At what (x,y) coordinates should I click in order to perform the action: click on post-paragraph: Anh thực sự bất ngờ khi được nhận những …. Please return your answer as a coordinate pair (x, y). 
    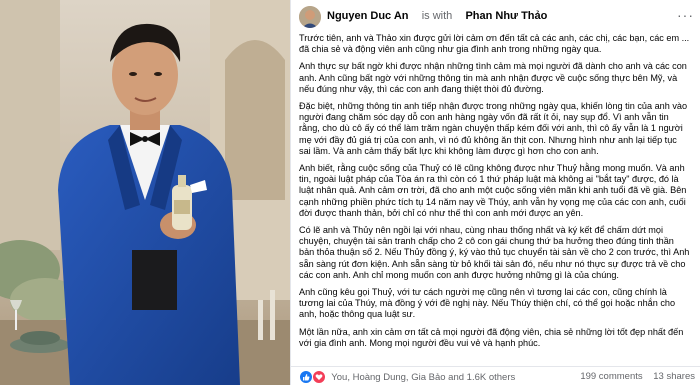
    Looking at the image, I should click on (493, 77).